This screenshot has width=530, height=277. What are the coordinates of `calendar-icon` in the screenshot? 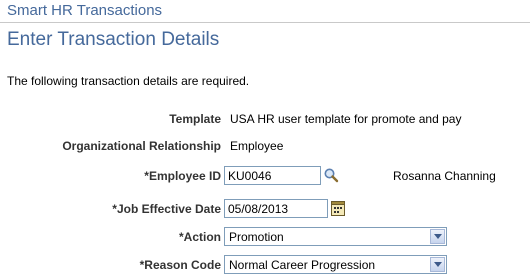 It's located at (338, 210).